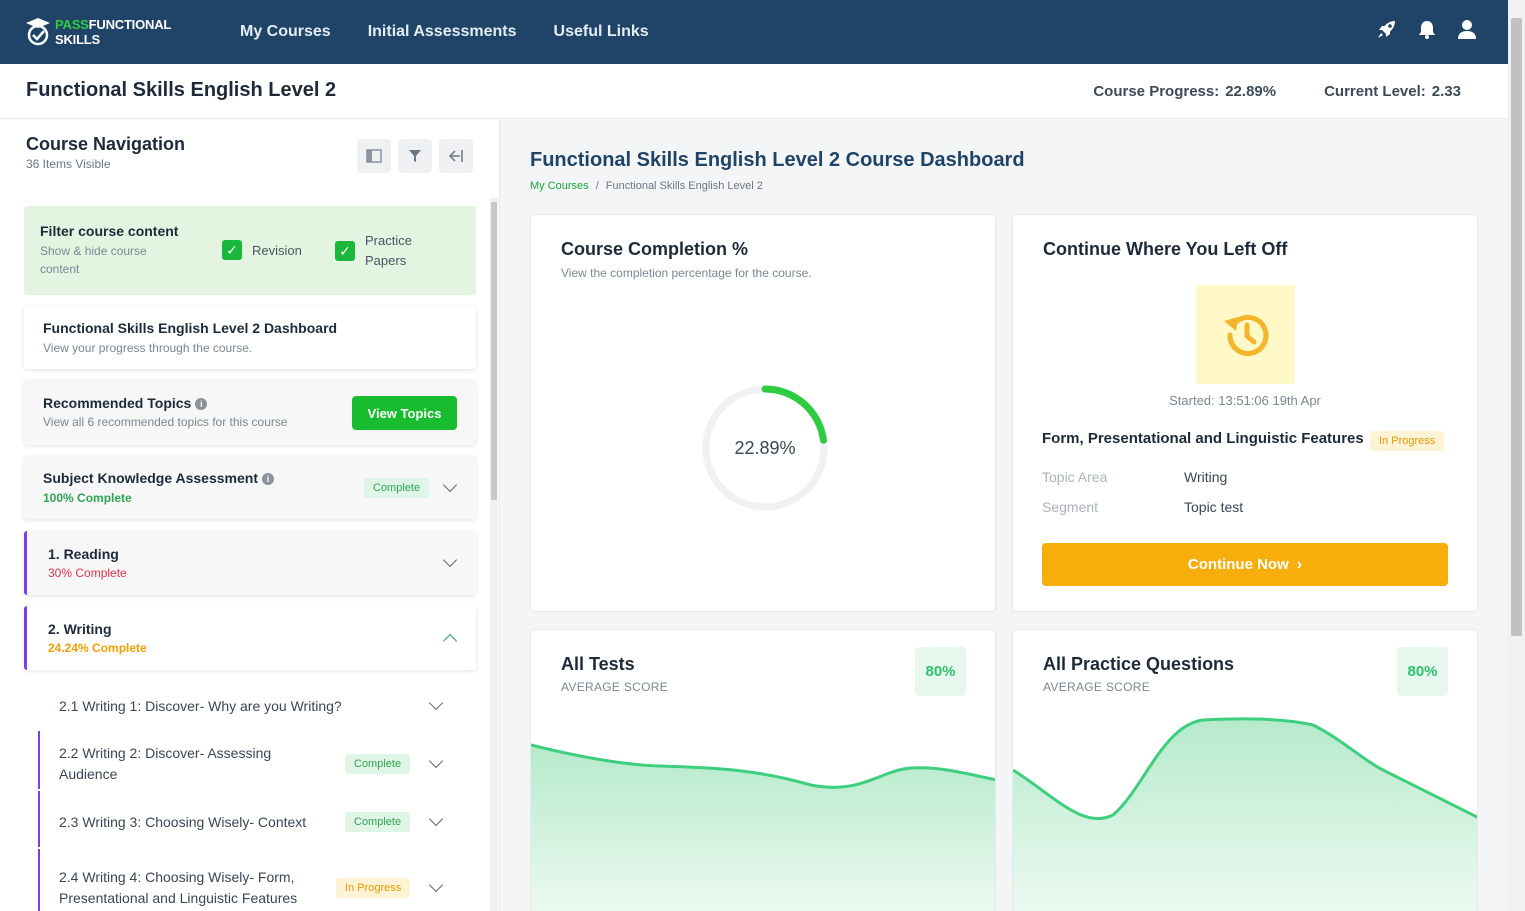  What do you see at coordinates (1407, 441) in the screenshot?
I see `status-badge: In Progress` at bounding box center [1407, 441].